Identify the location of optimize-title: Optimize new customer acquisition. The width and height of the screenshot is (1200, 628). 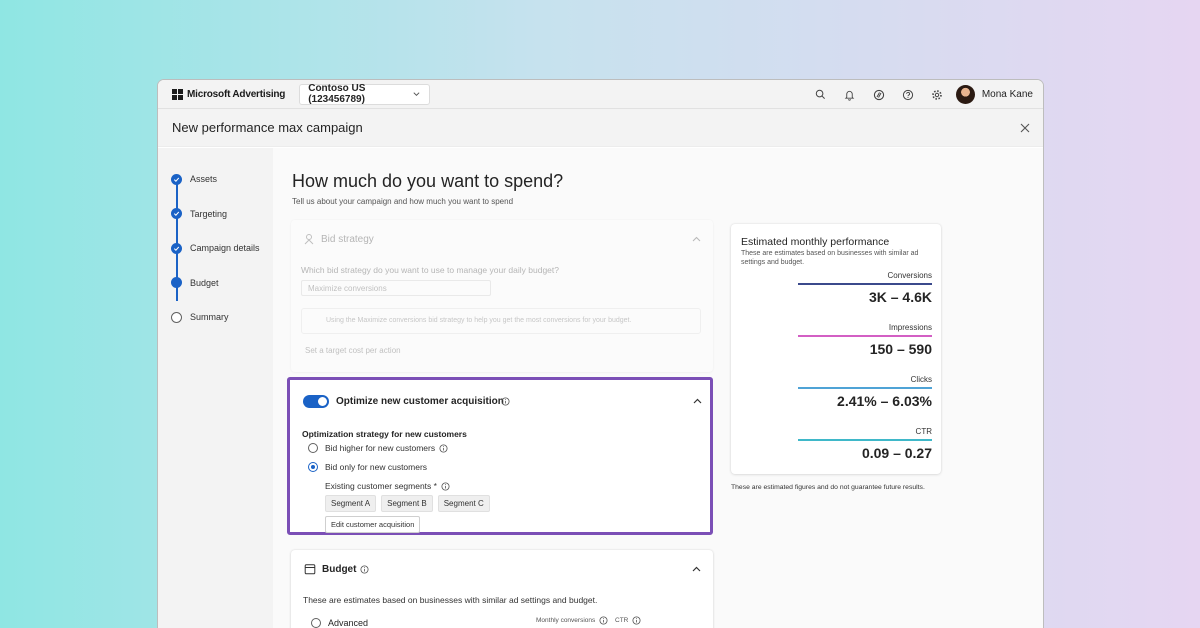
(420, 401).